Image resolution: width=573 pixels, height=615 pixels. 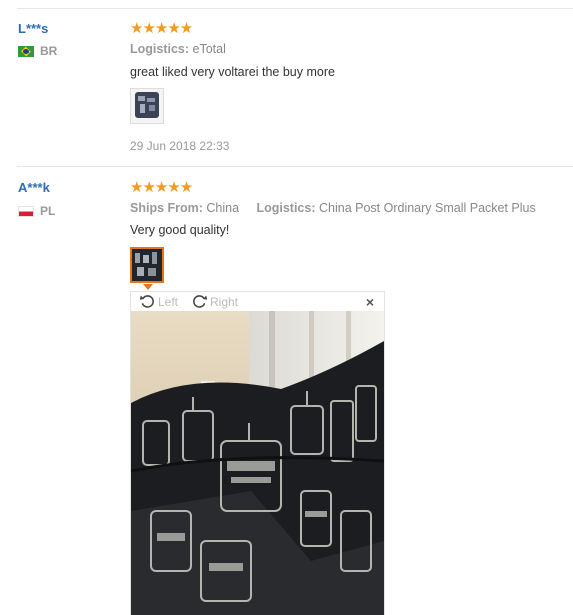 I want to click on rotate-right-icon, so click(x=200, y=301).